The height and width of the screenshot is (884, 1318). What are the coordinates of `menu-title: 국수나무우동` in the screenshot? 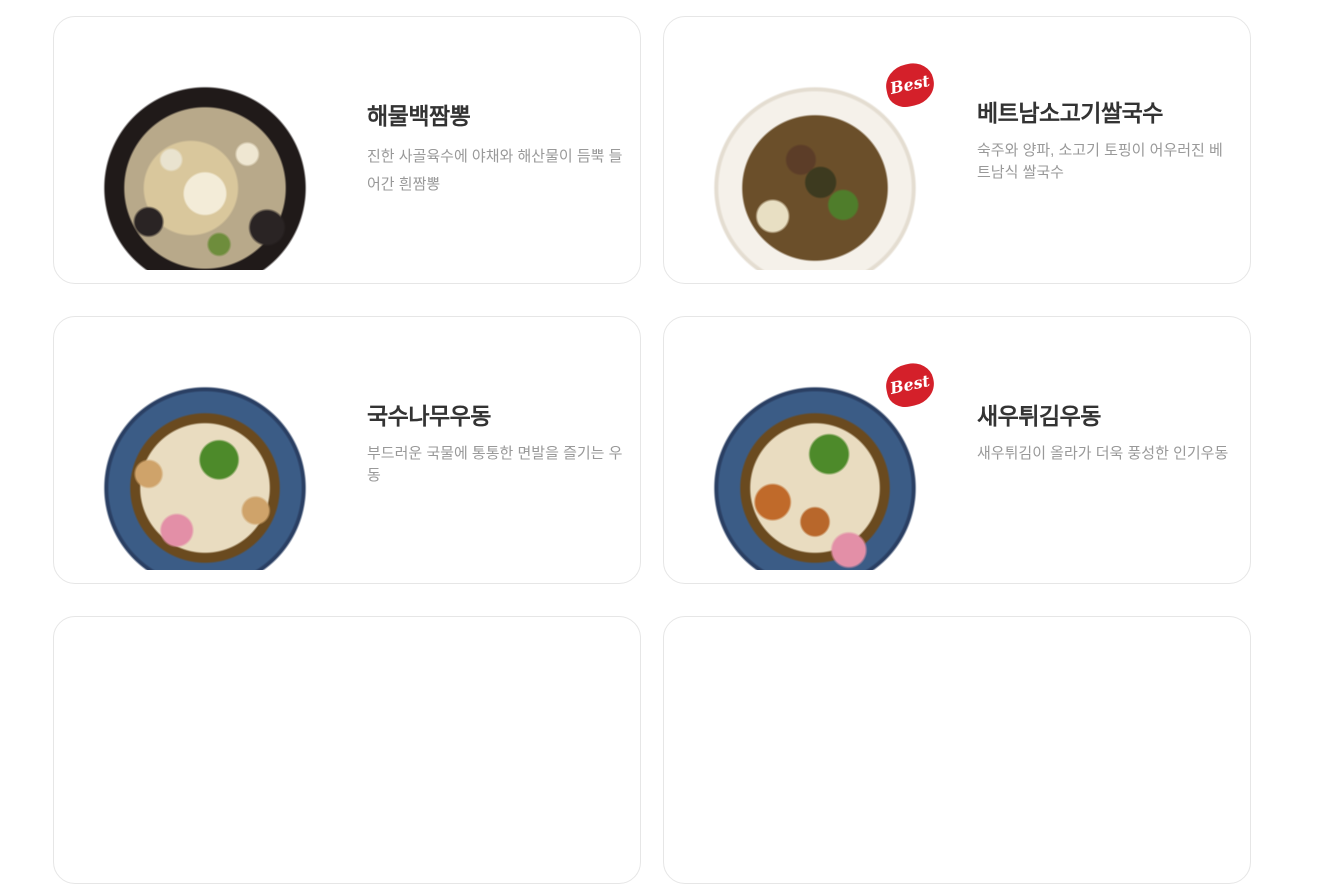 It's located at (429, 416).